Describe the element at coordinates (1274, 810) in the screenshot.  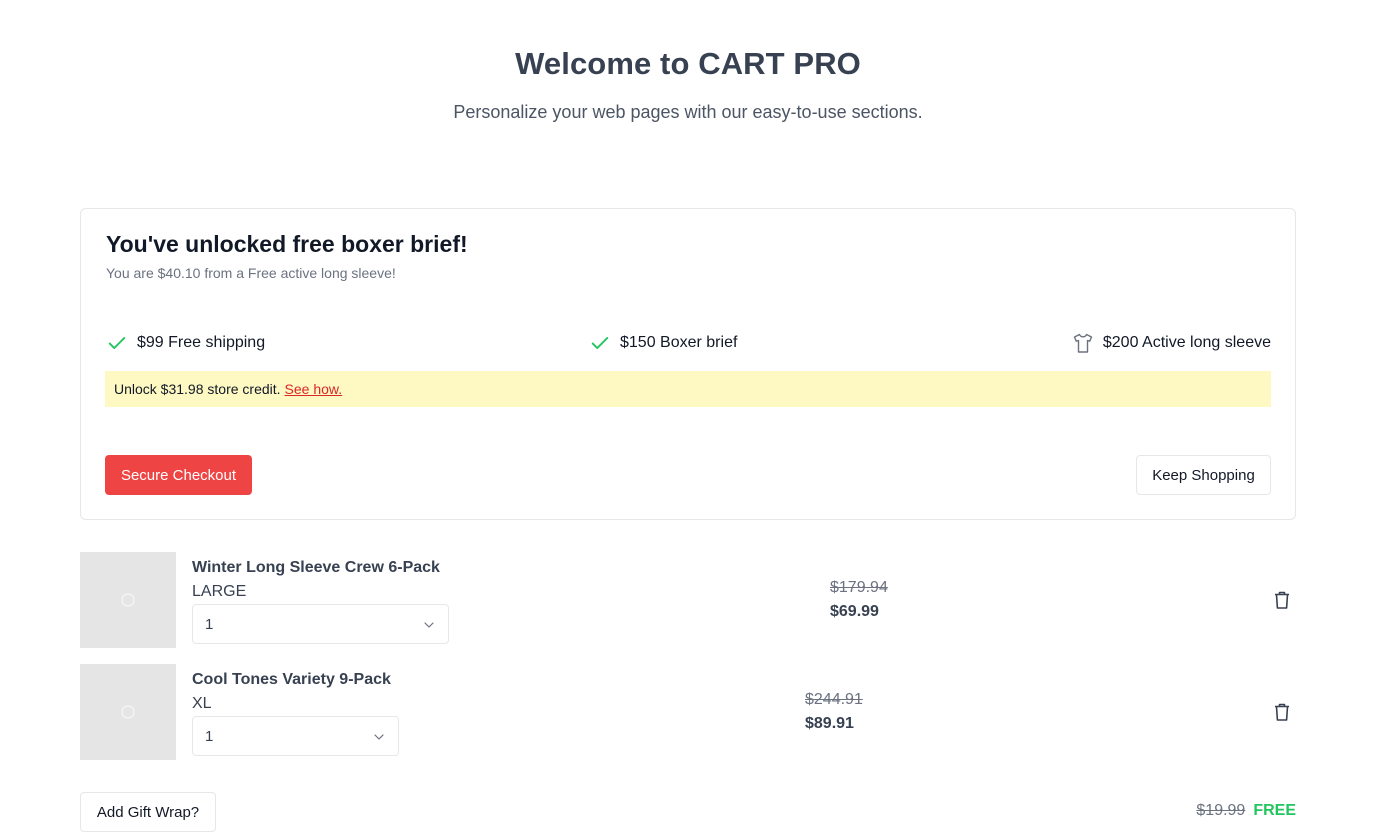
I see `gift-wrap-free-label: FREE` at that location.